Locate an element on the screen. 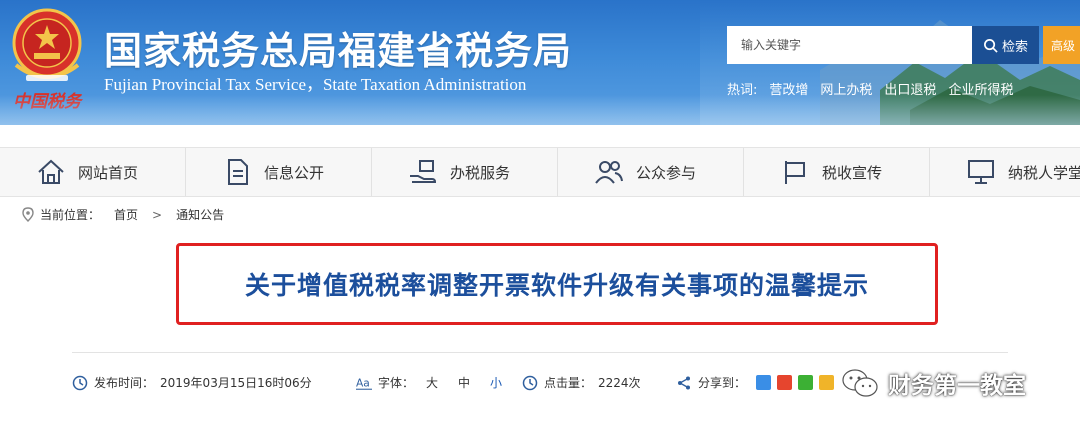 The image size is (1080, 434). nav-item-tax-promotion: 税收宣传 is located at coordinates (837, 172).